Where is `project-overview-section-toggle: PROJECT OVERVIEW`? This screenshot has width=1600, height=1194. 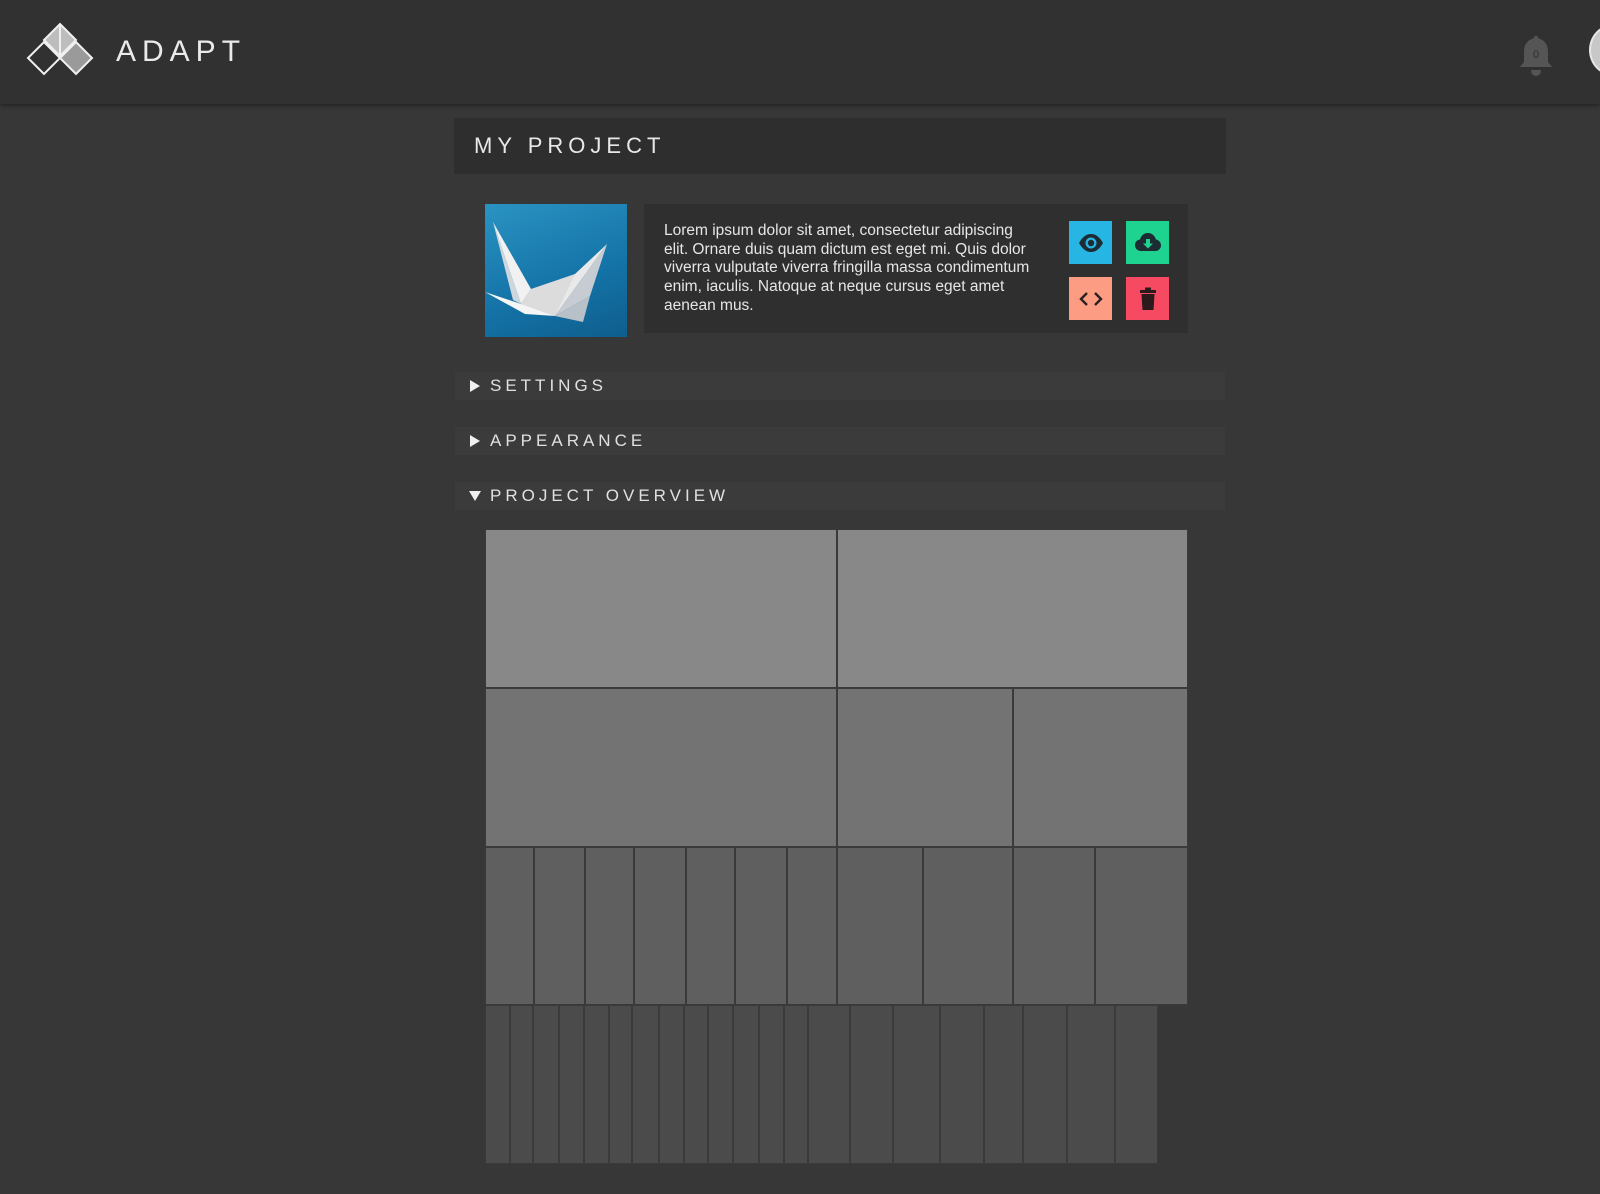
project-overview-section-toggle: PROJECT OVERVIEW is located at coordinates (840, 496).